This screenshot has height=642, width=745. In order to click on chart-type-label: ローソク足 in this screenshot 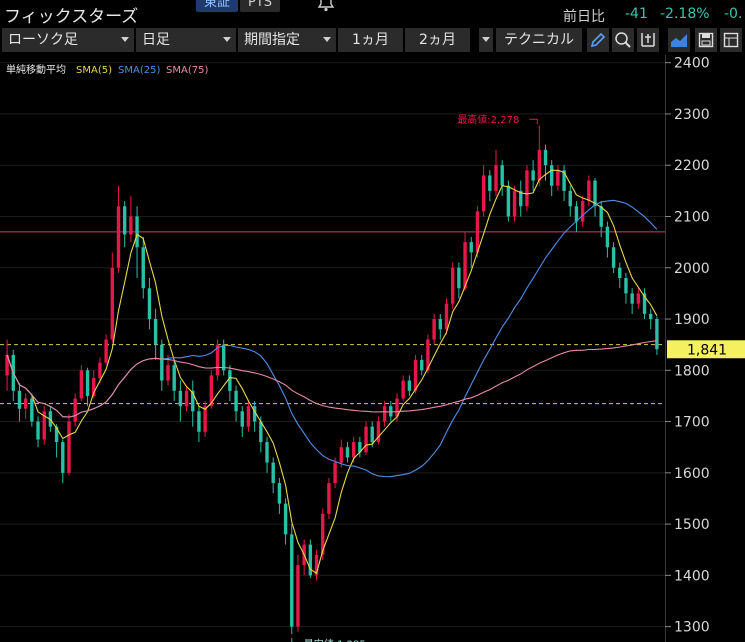, I will do `click(43, 40)`.